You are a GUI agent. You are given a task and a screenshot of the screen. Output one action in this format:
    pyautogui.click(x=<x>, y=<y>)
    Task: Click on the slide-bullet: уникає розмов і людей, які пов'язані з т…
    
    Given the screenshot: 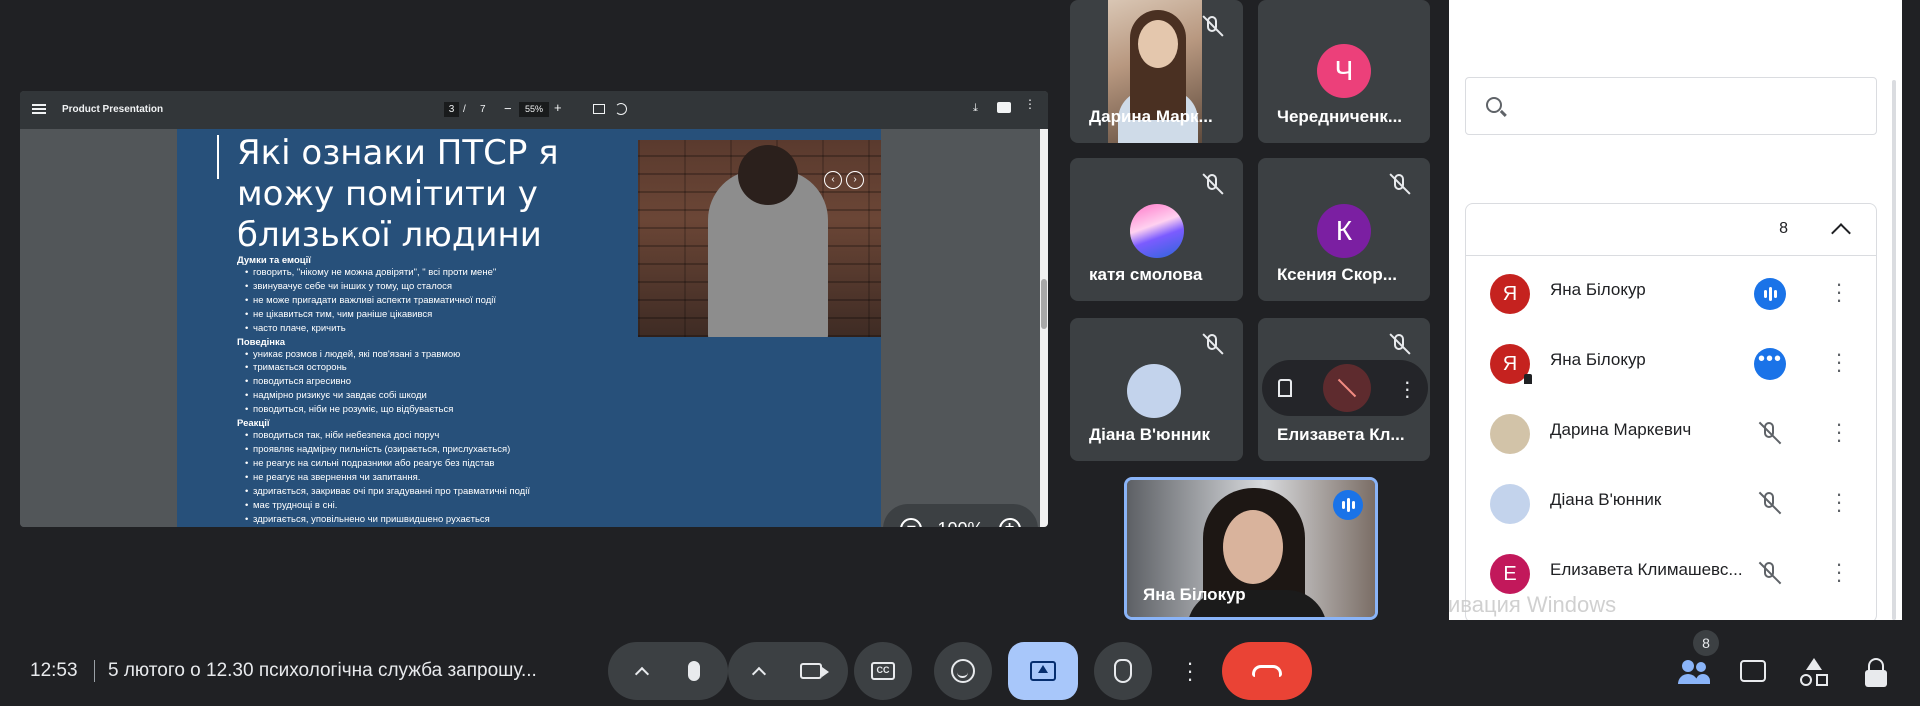 What is the action you would take?
    pyautogui.click(x=427, y=355)
    